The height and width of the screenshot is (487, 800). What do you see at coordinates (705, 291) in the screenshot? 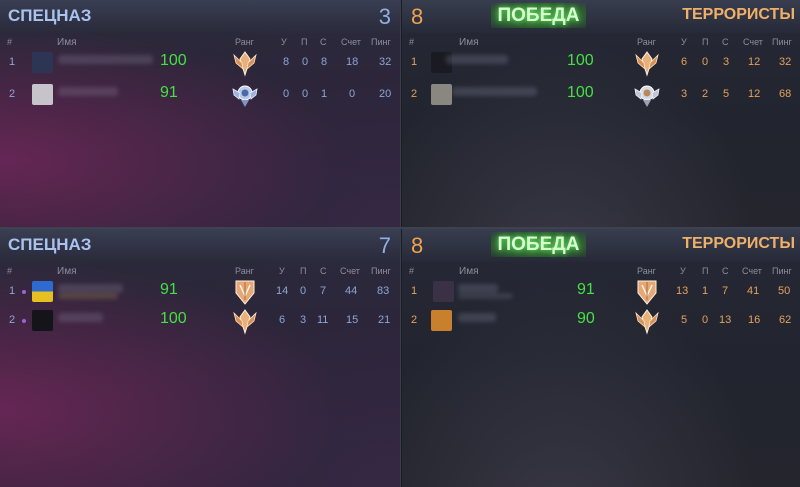
I see `player-assists: 1` at bounding box center [705, 291].